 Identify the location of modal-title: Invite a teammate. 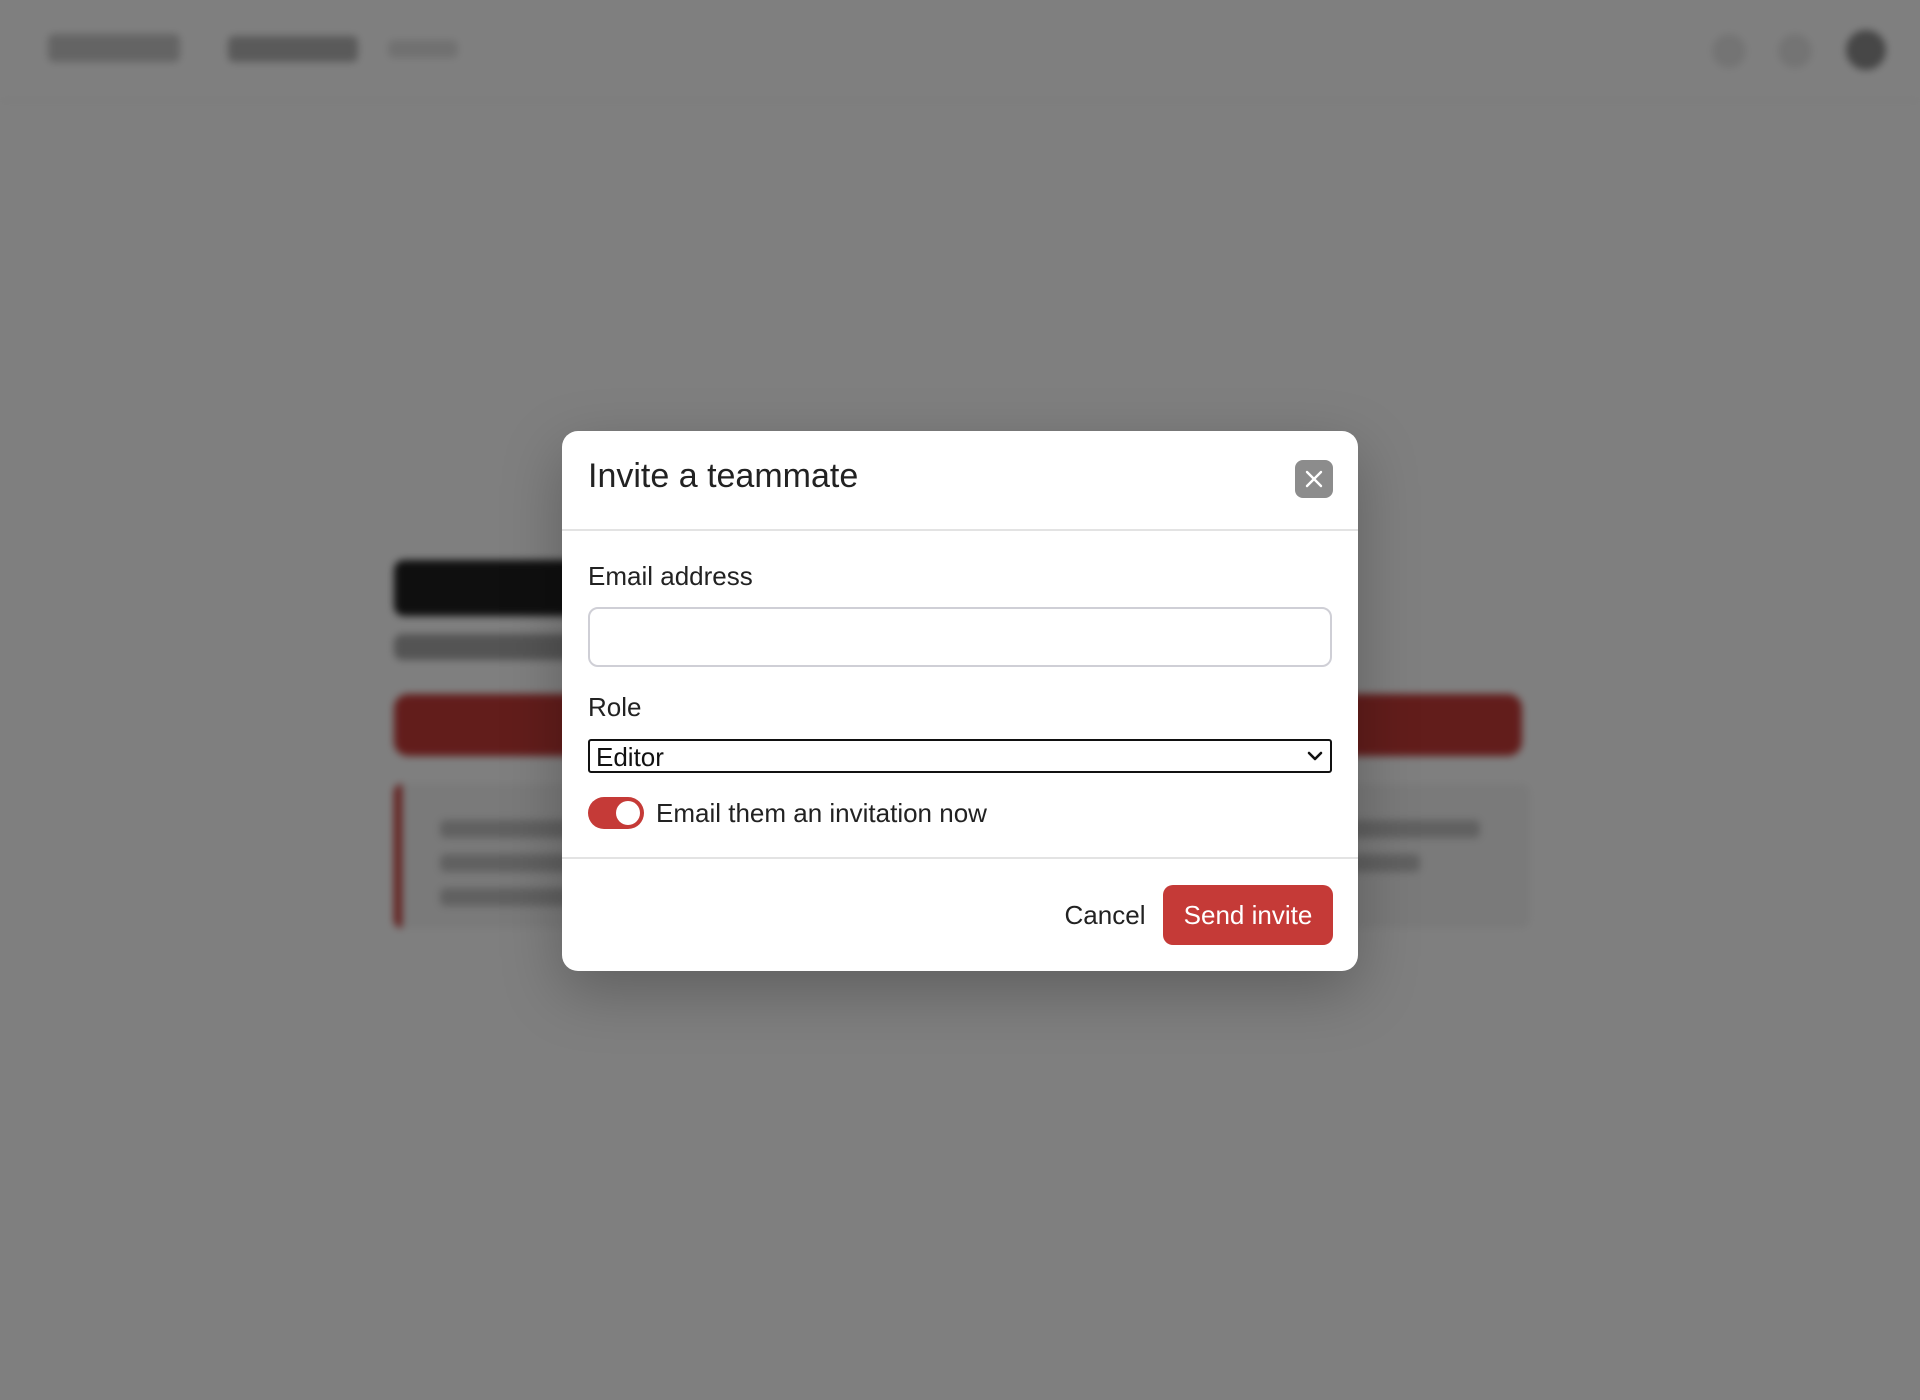
(723, 476).